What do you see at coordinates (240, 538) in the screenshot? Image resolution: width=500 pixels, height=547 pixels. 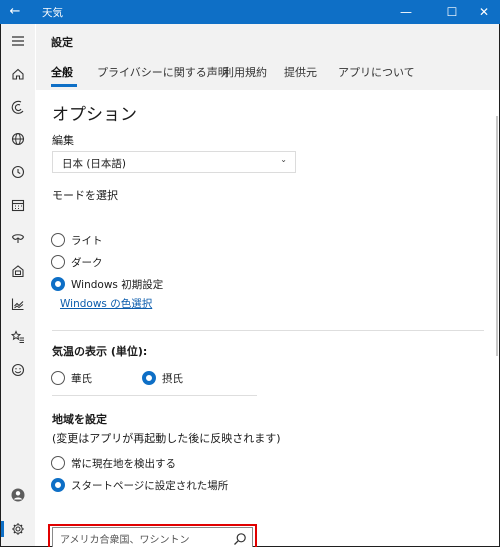 I see `search-icon` at bounding box center [240, 538].